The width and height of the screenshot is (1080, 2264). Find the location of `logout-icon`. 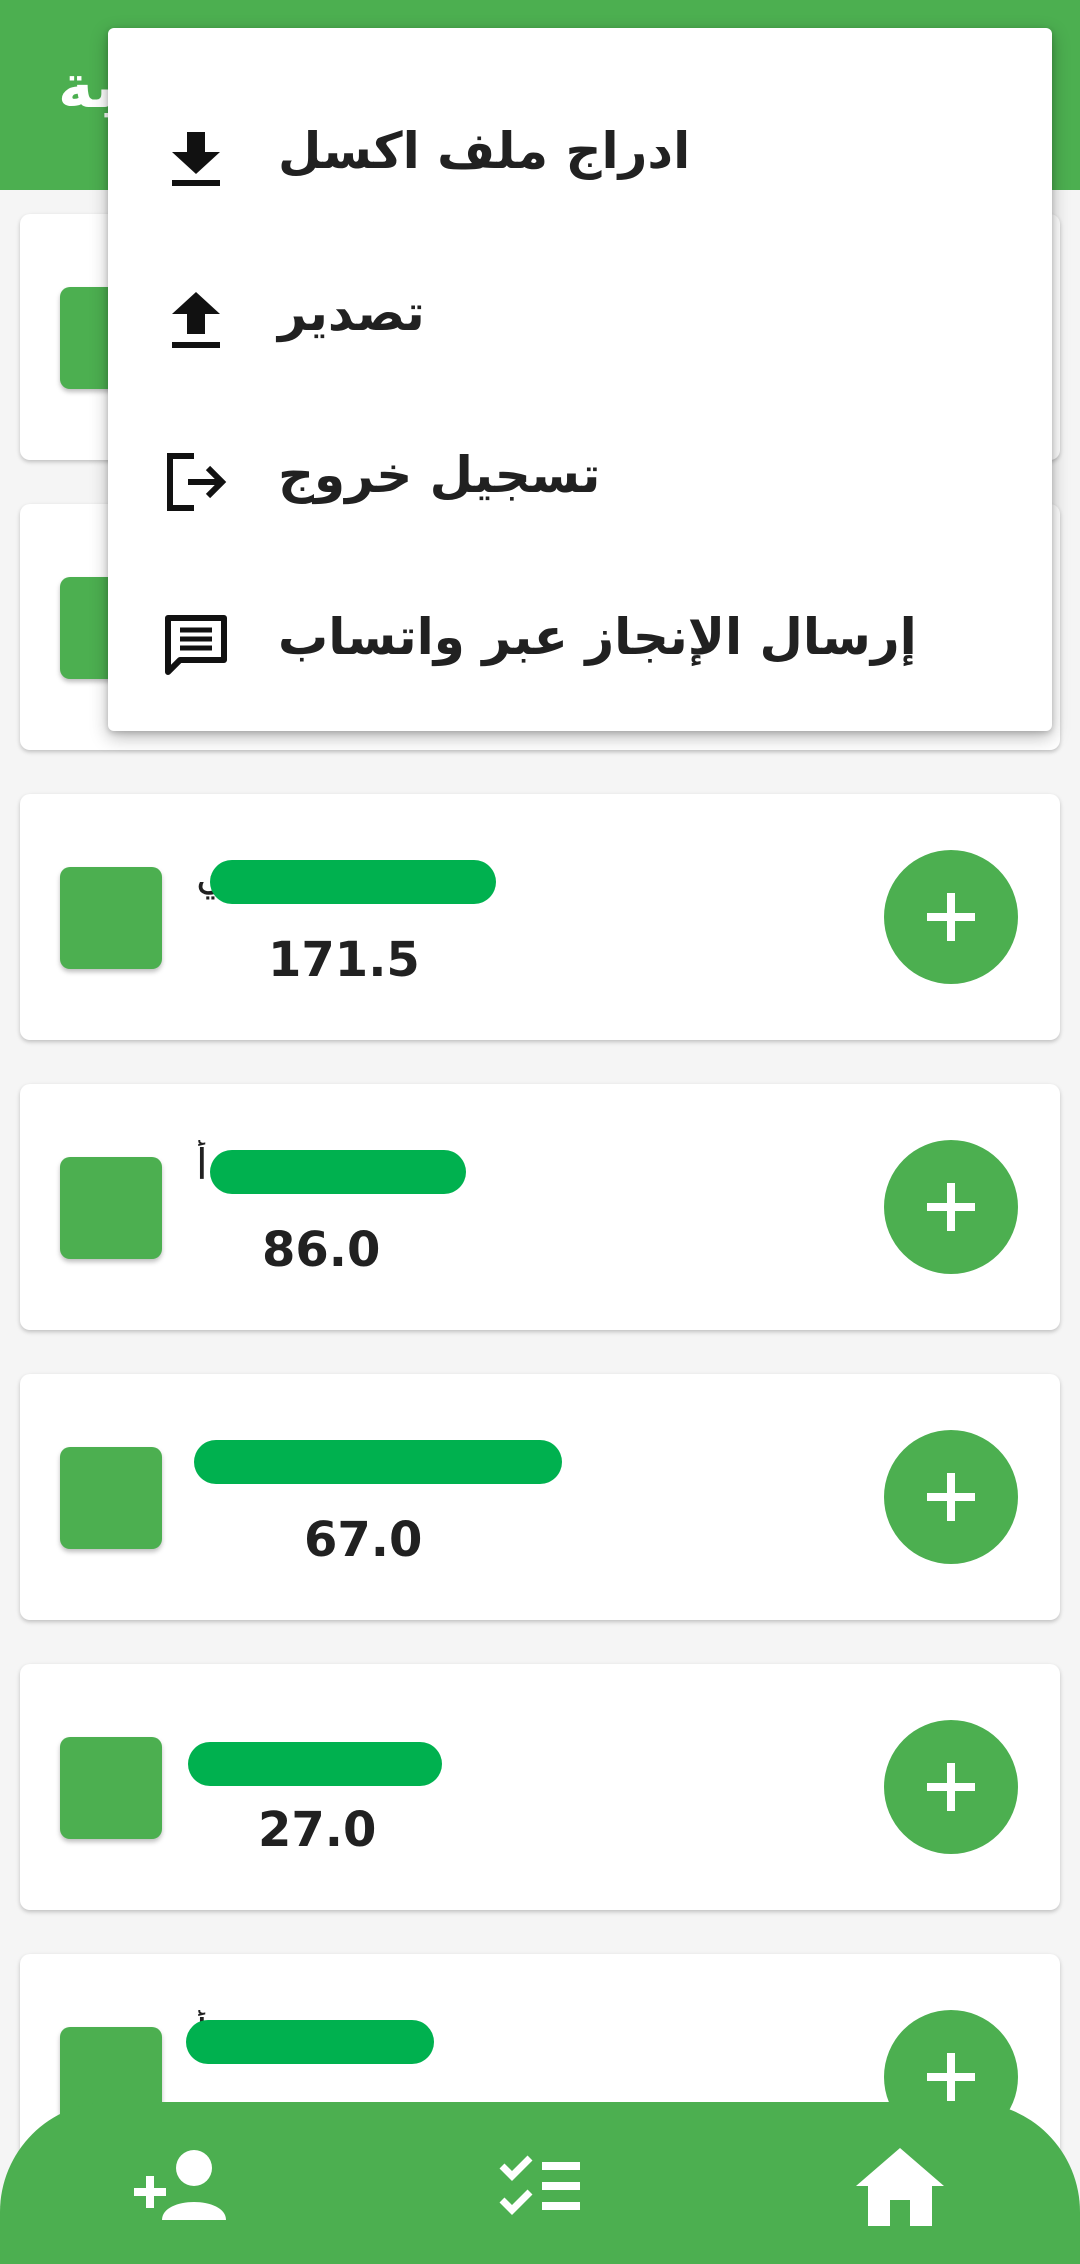

logout-icon is located at coordinates (197, 482).